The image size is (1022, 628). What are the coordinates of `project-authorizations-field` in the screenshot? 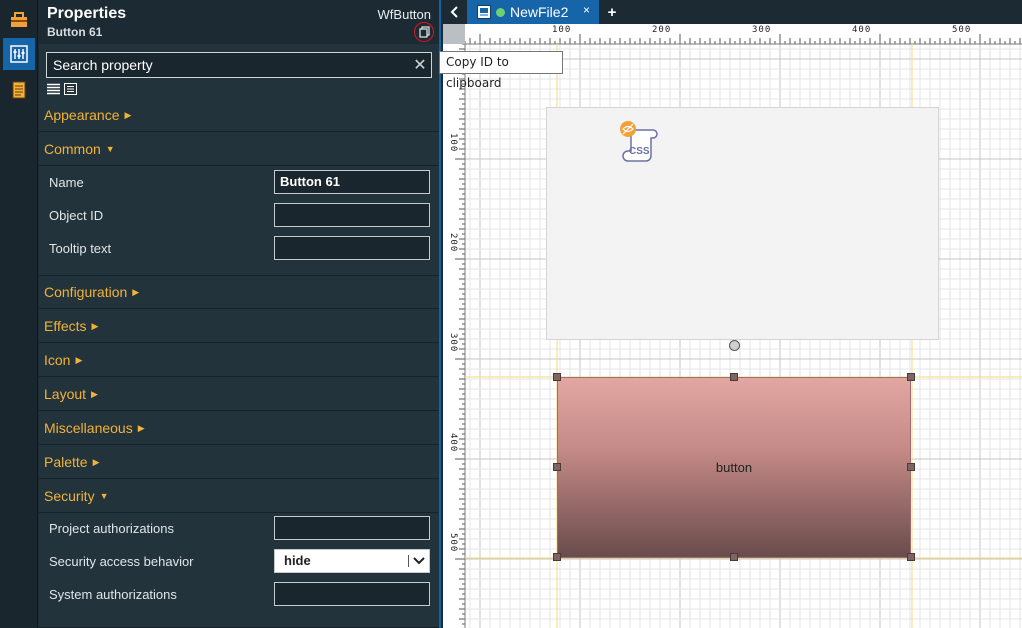 It's located at (352, 528).